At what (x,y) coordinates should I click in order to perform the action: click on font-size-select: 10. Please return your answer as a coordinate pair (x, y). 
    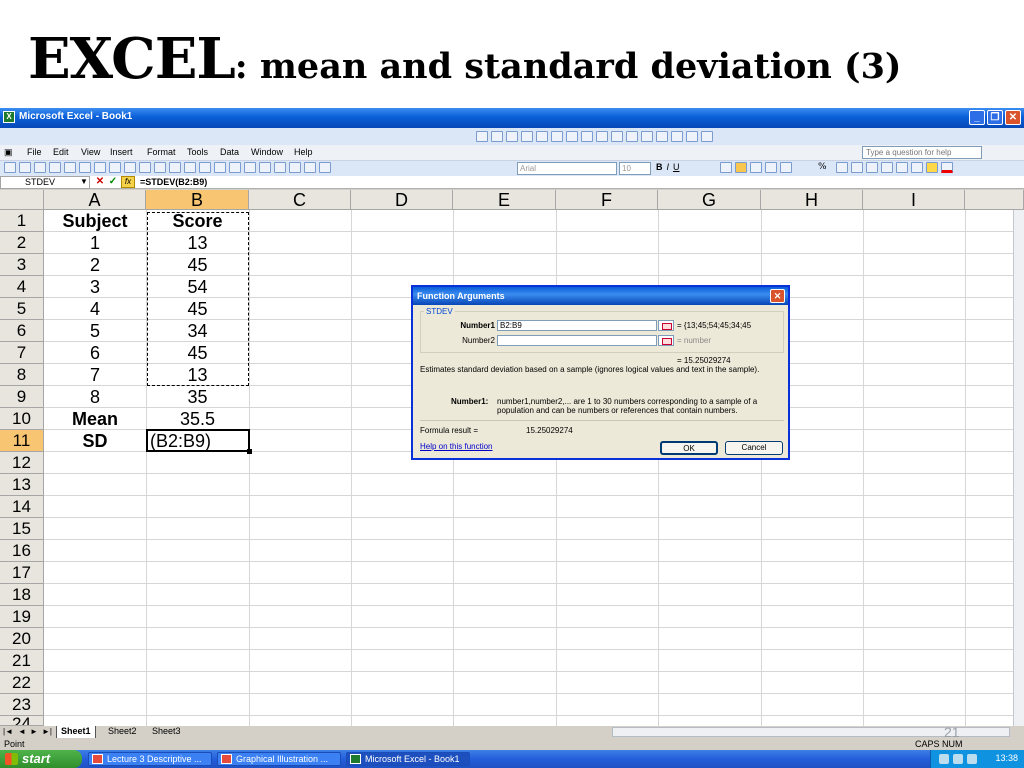
    Looking at the image, I should click on (635, 168).